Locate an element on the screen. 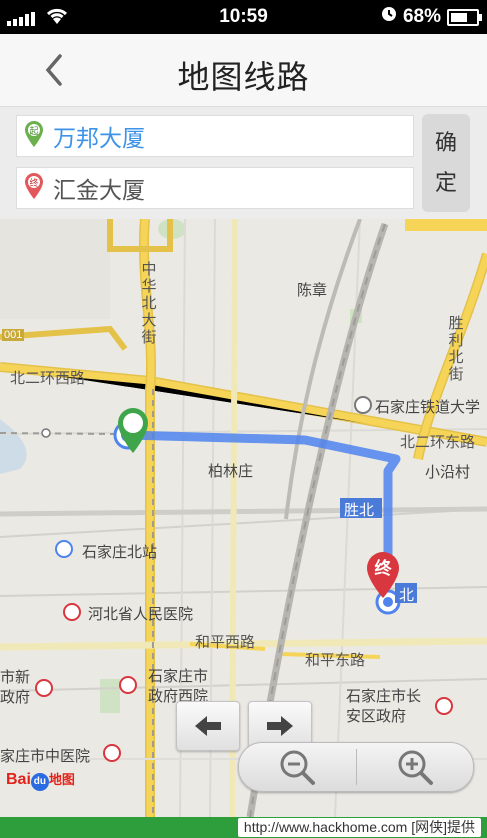 The width and height of the screenshot is (487, 838). map-label-north-second-ring-west: 北二环西路 is located at coordinates (48, 378).